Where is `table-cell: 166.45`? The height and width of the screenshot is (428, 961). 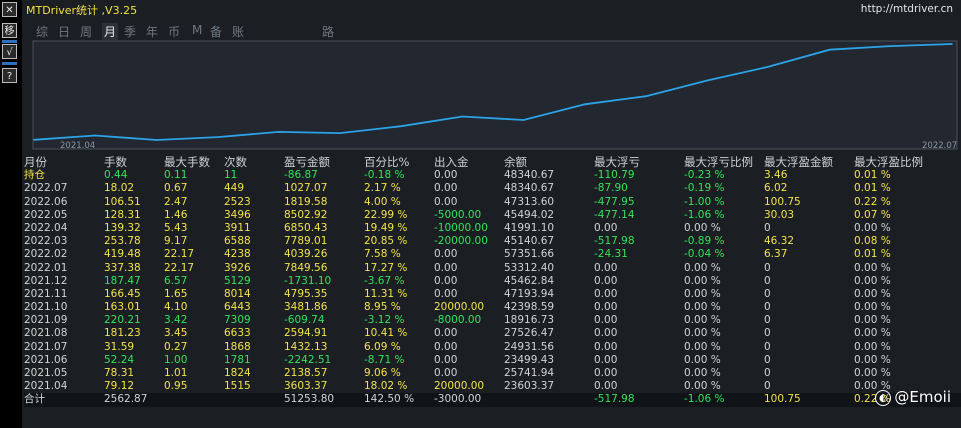 table-cell: 166.45 is located at coordinates (122, 293).